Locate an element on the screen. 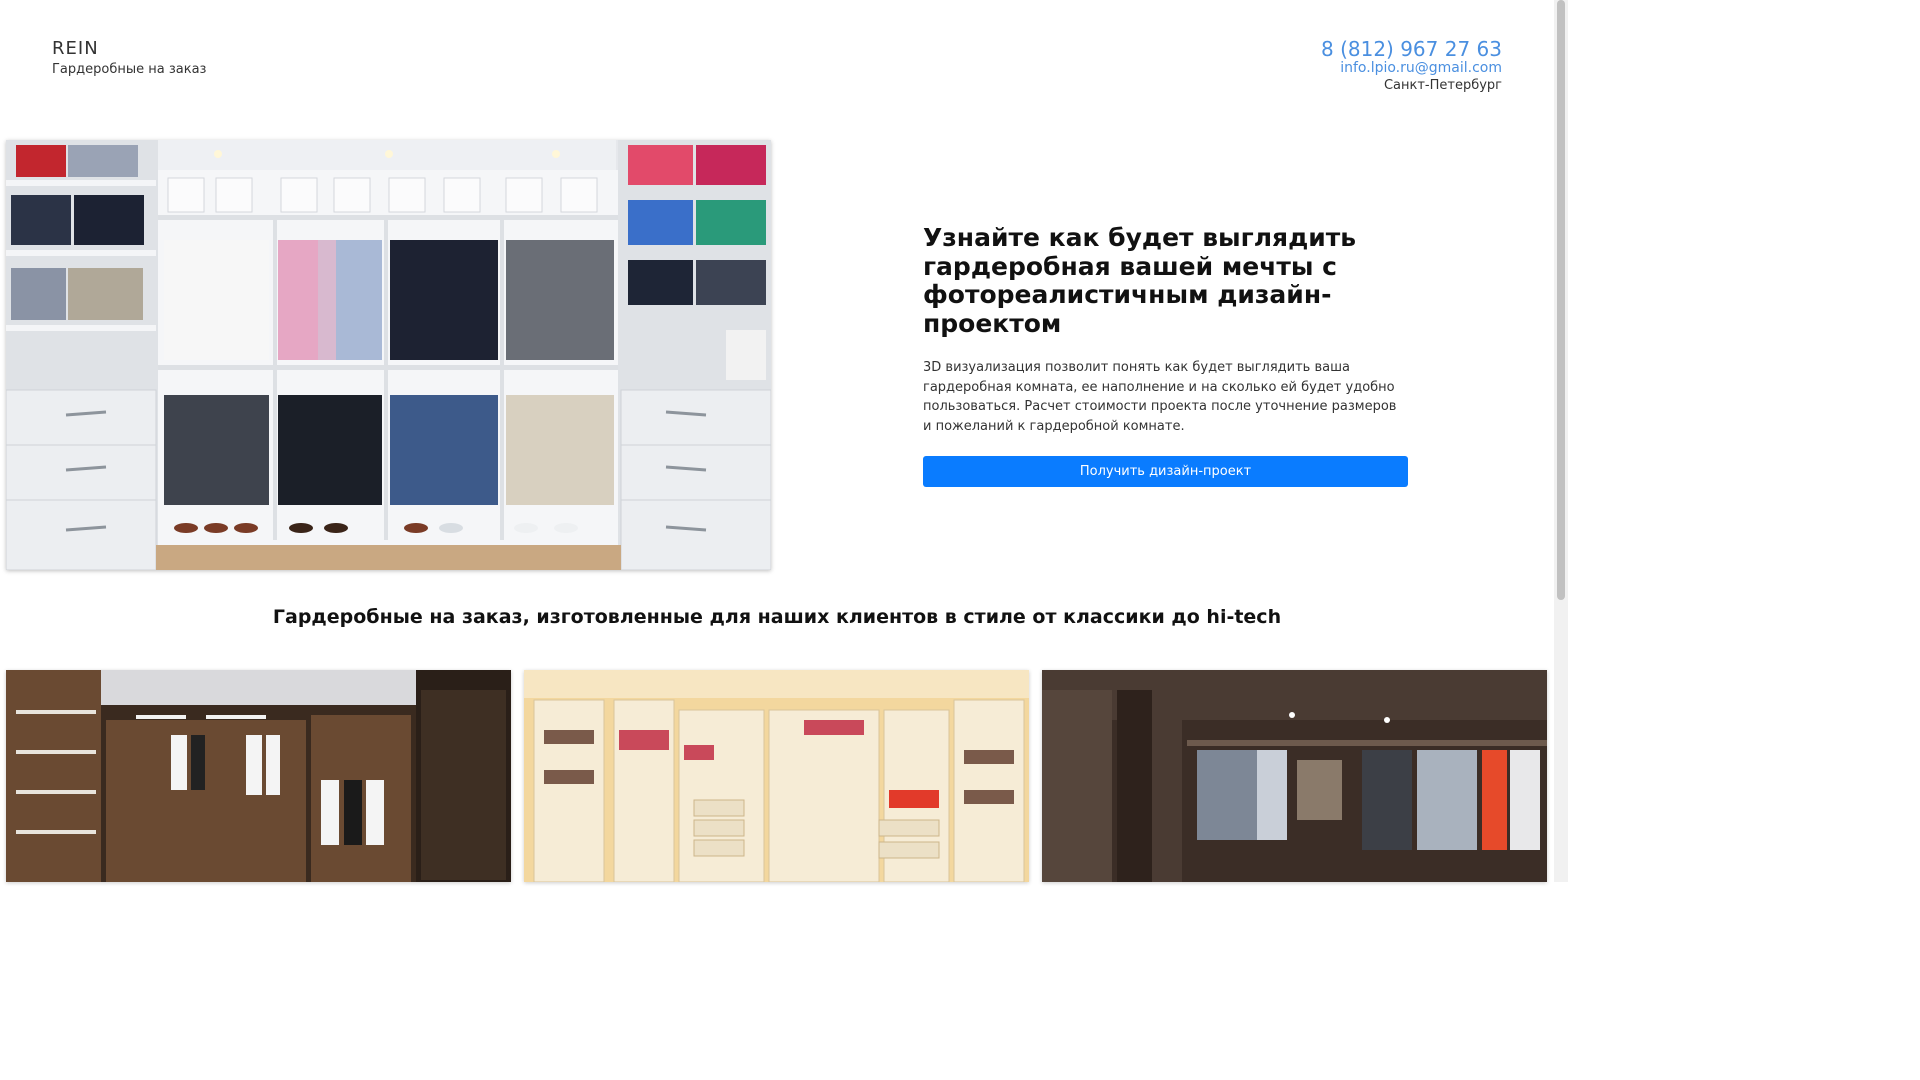  phone-link: 8 (812) 967 27 63 is located at coordinates (1411, 49).